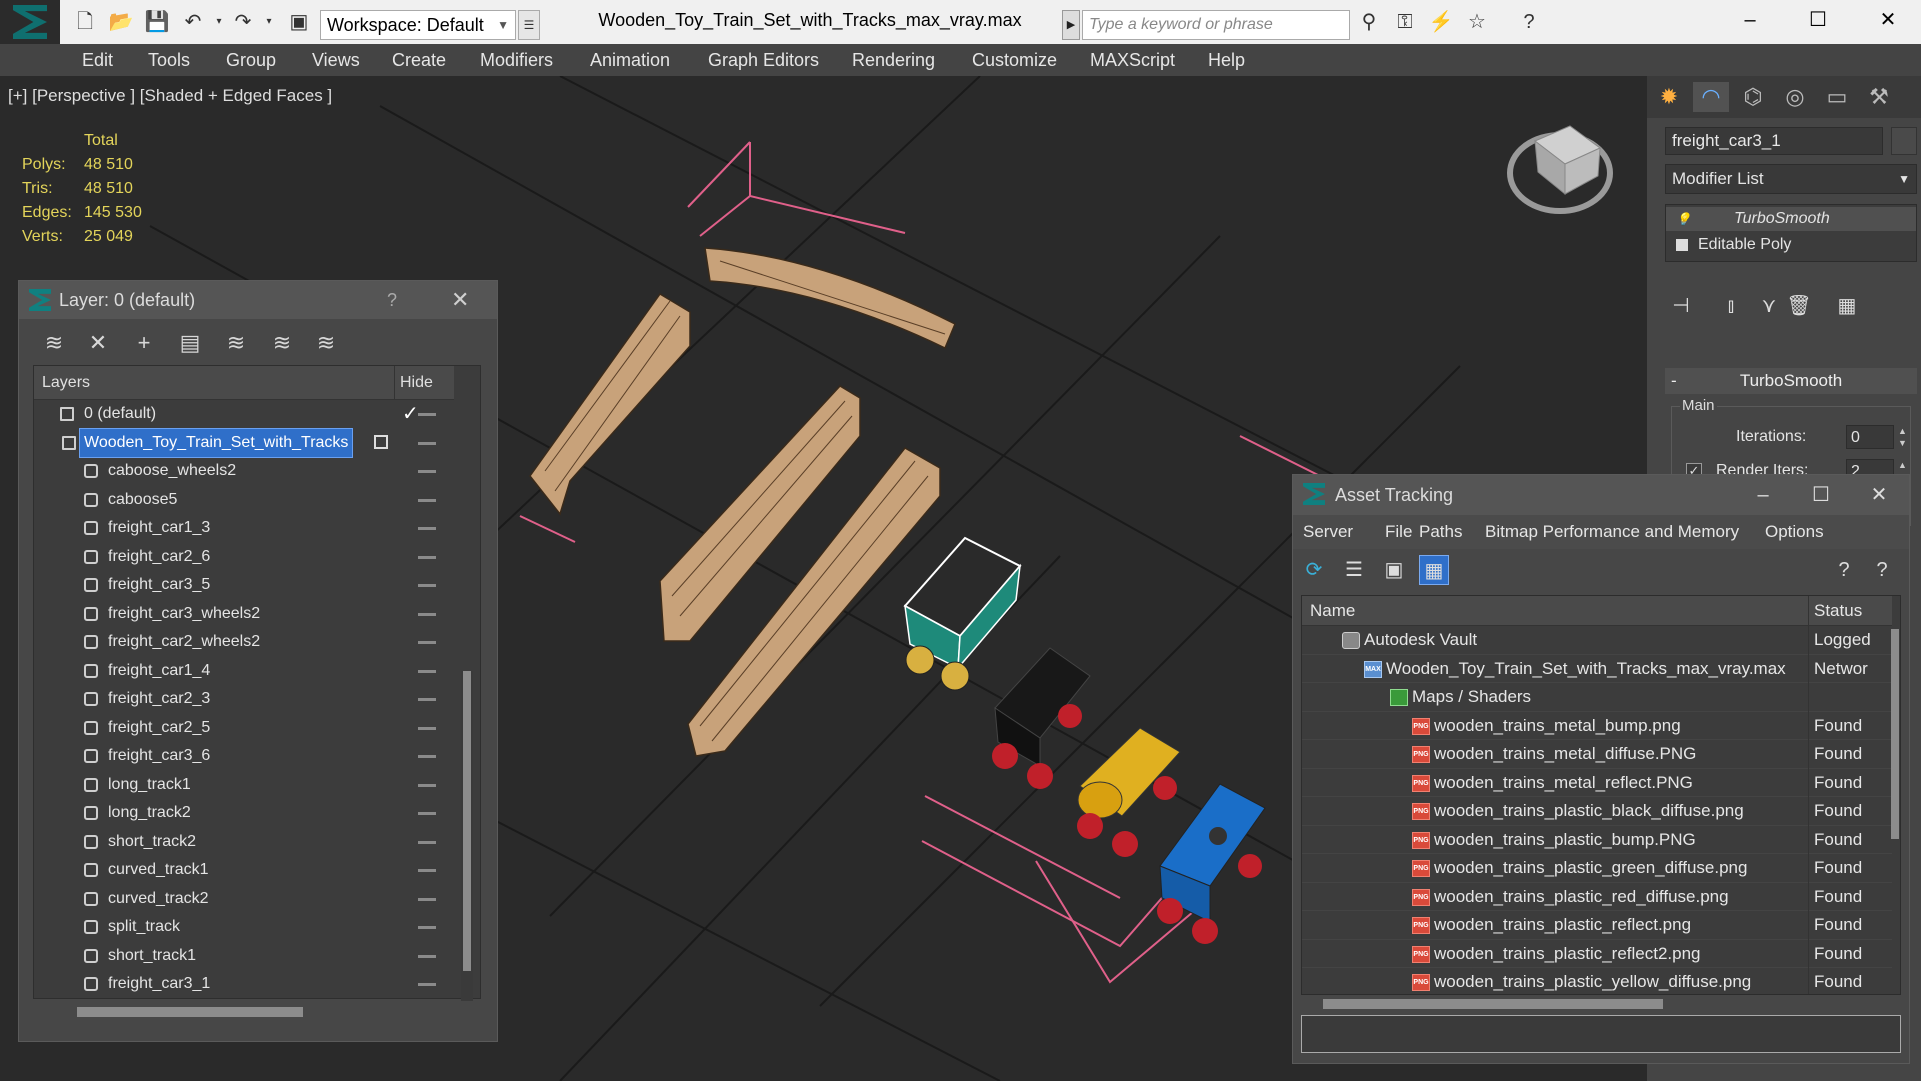 This screenshot has height=1081, width=1921. Describe the element at coordinates (1774, 141) in the screenshot. I see `object-name-field: freight_car3_1` at that location.